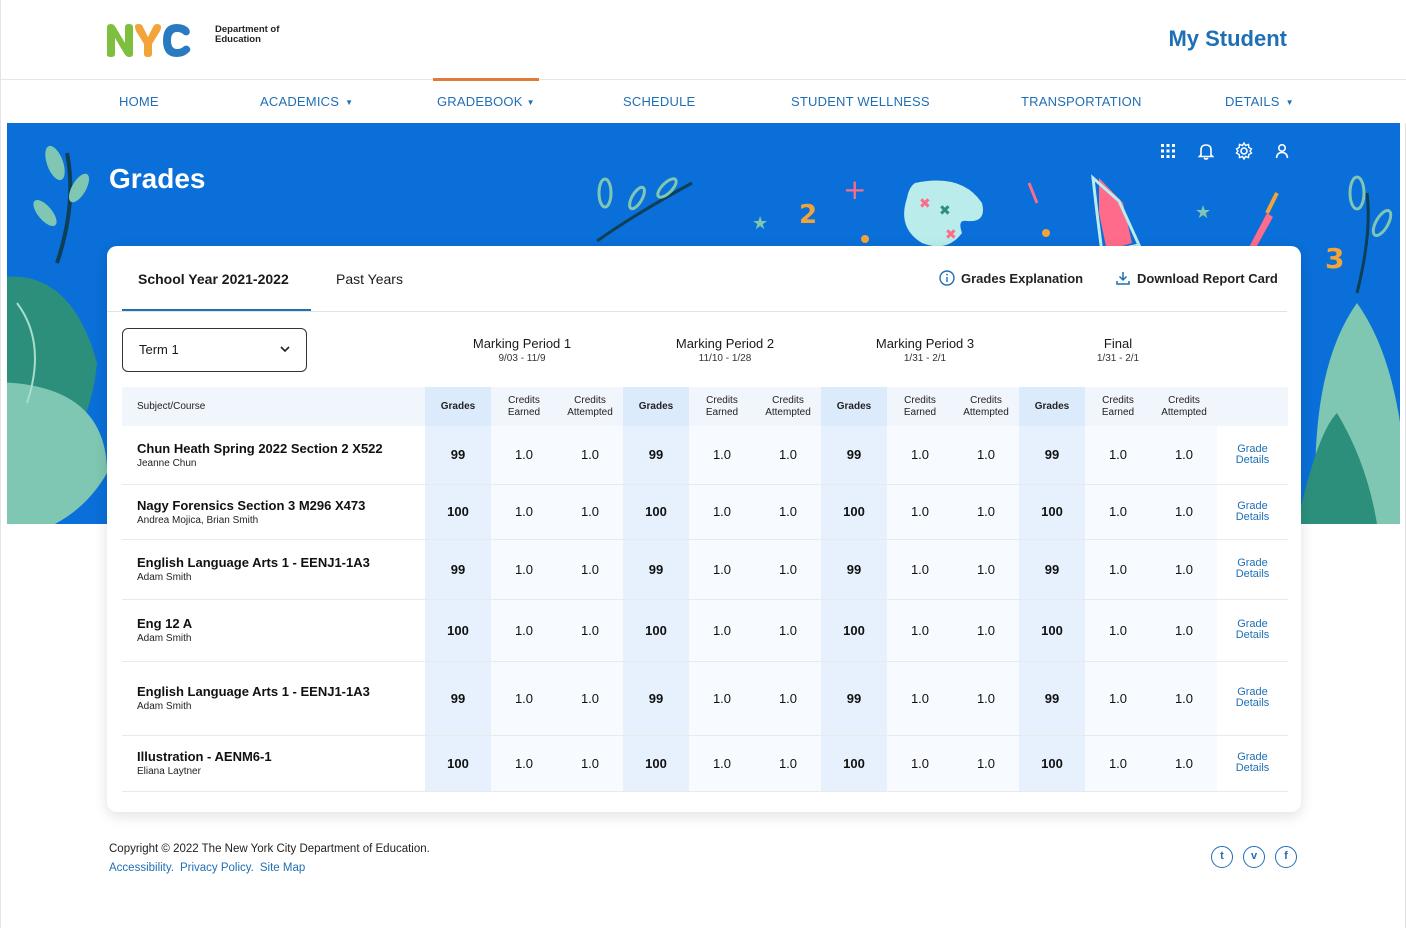 The image size is (1406, 928). I want to click on period-dates: 9/03 - 11/9, so click(522, 358).